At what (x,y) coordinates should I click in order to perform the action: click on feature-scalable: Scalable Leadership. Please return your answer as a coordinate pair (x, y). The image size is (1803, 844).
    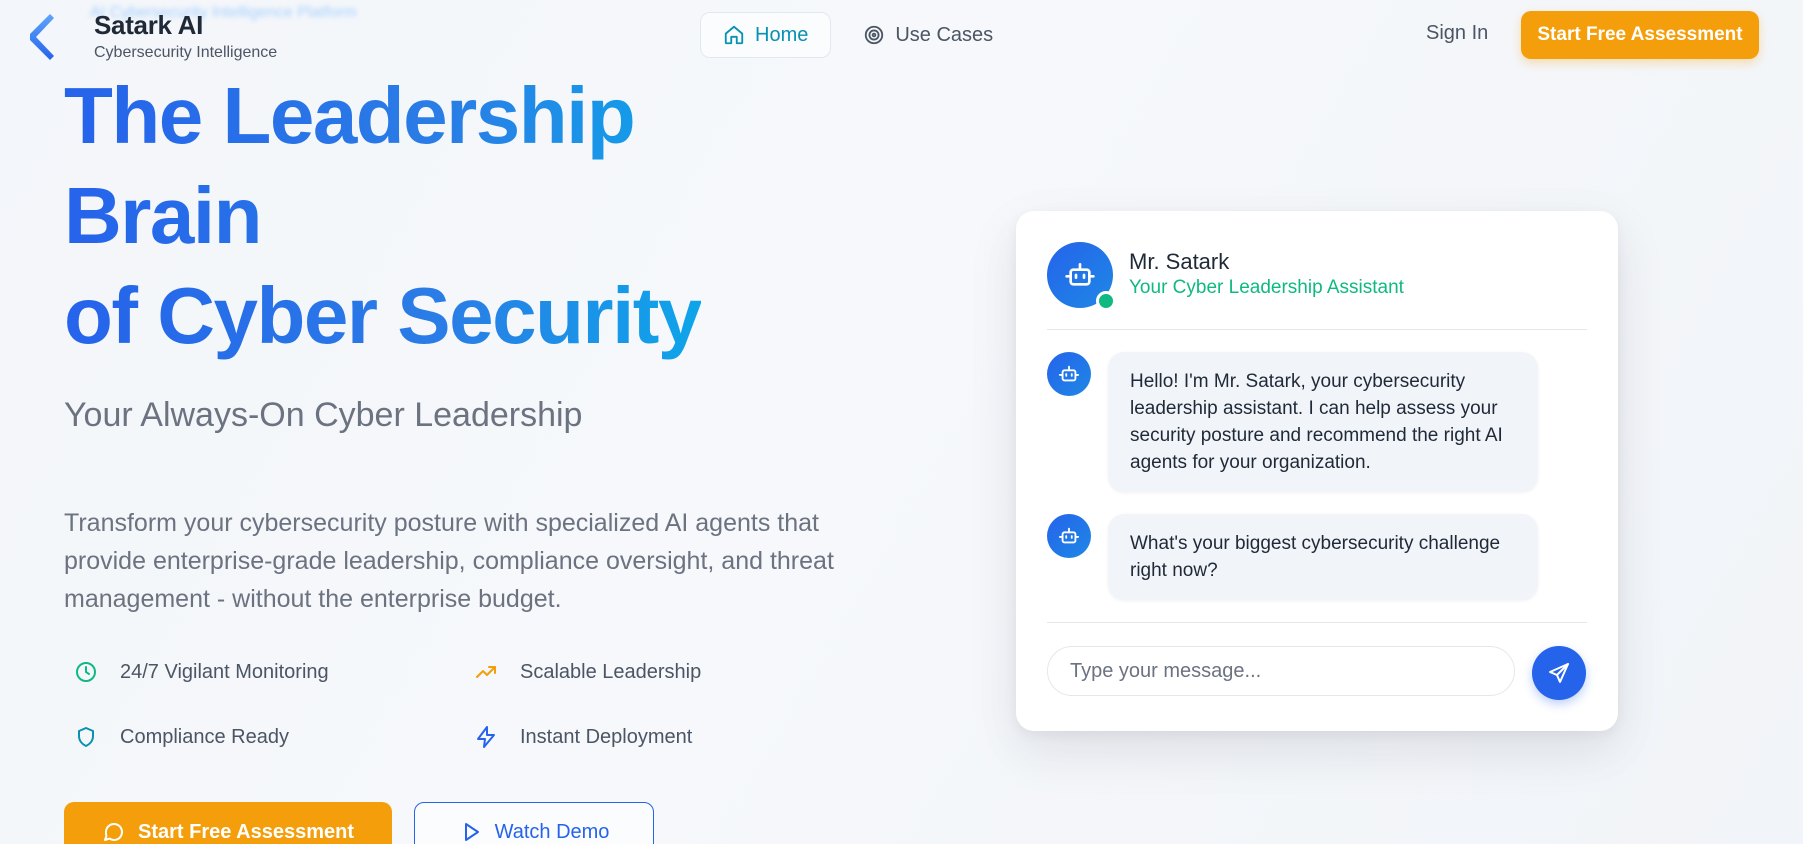
    Looking at the image, I should click on (587, 672).